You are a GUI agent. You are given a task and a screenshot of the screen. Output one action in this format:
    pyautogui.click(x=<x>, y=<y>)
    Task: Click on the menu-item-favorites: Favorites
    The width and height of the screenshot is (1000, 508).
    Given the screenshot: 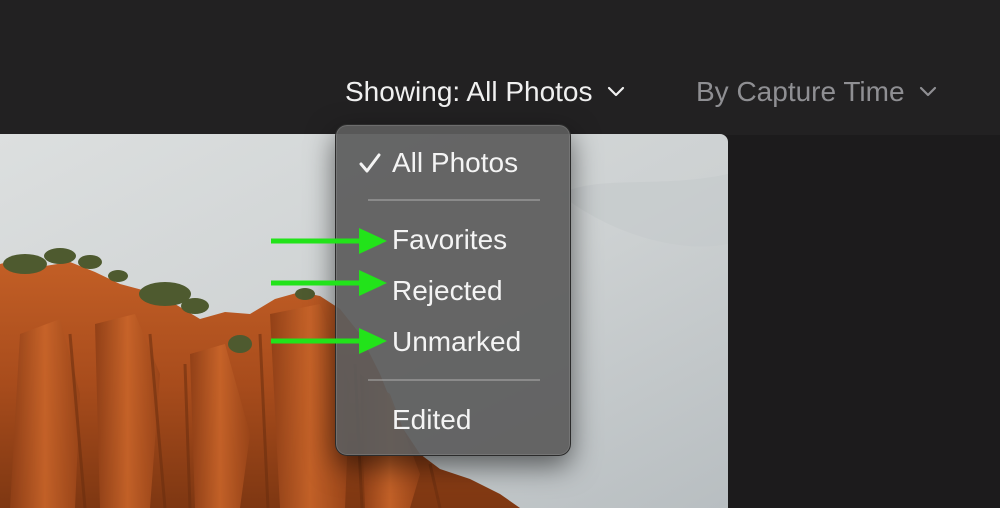 What is the action you would take?
    pyautogui.click(x=449, y=240)
    